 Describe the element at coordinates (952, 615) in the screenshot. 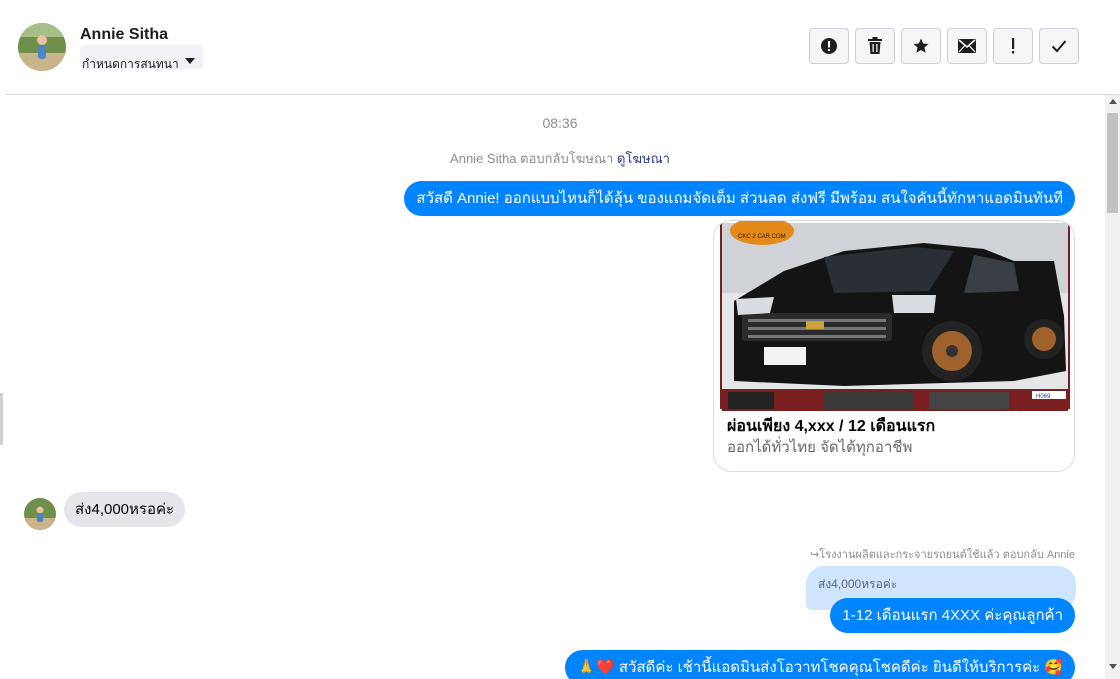

I see `outgoing-message: 1-12 เดือนแรก 4XXX ค่ะคุณลูกค้า` at that location.